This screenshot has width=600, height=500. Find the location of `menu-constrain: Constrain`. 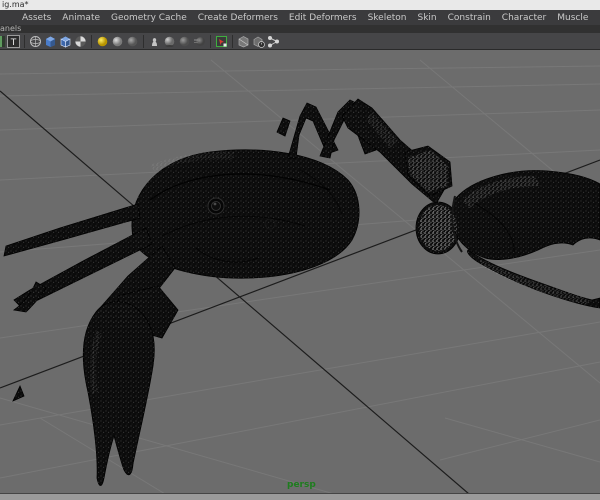

menu-constrain: Constrain is located at coordinates (469, 18).